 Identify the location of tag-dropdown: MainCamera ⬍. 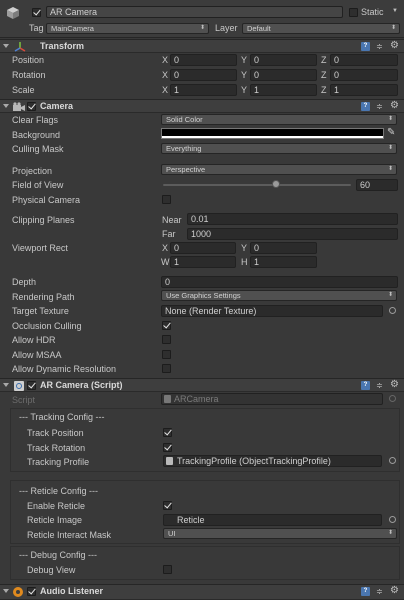
(127, 28).